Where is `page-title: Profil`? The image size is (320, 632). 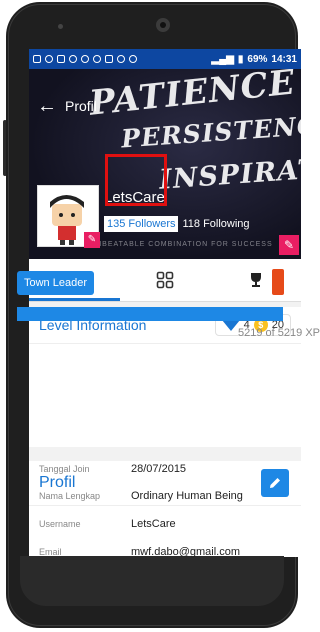
page-title: Profil is located at coordinates (81, 106).